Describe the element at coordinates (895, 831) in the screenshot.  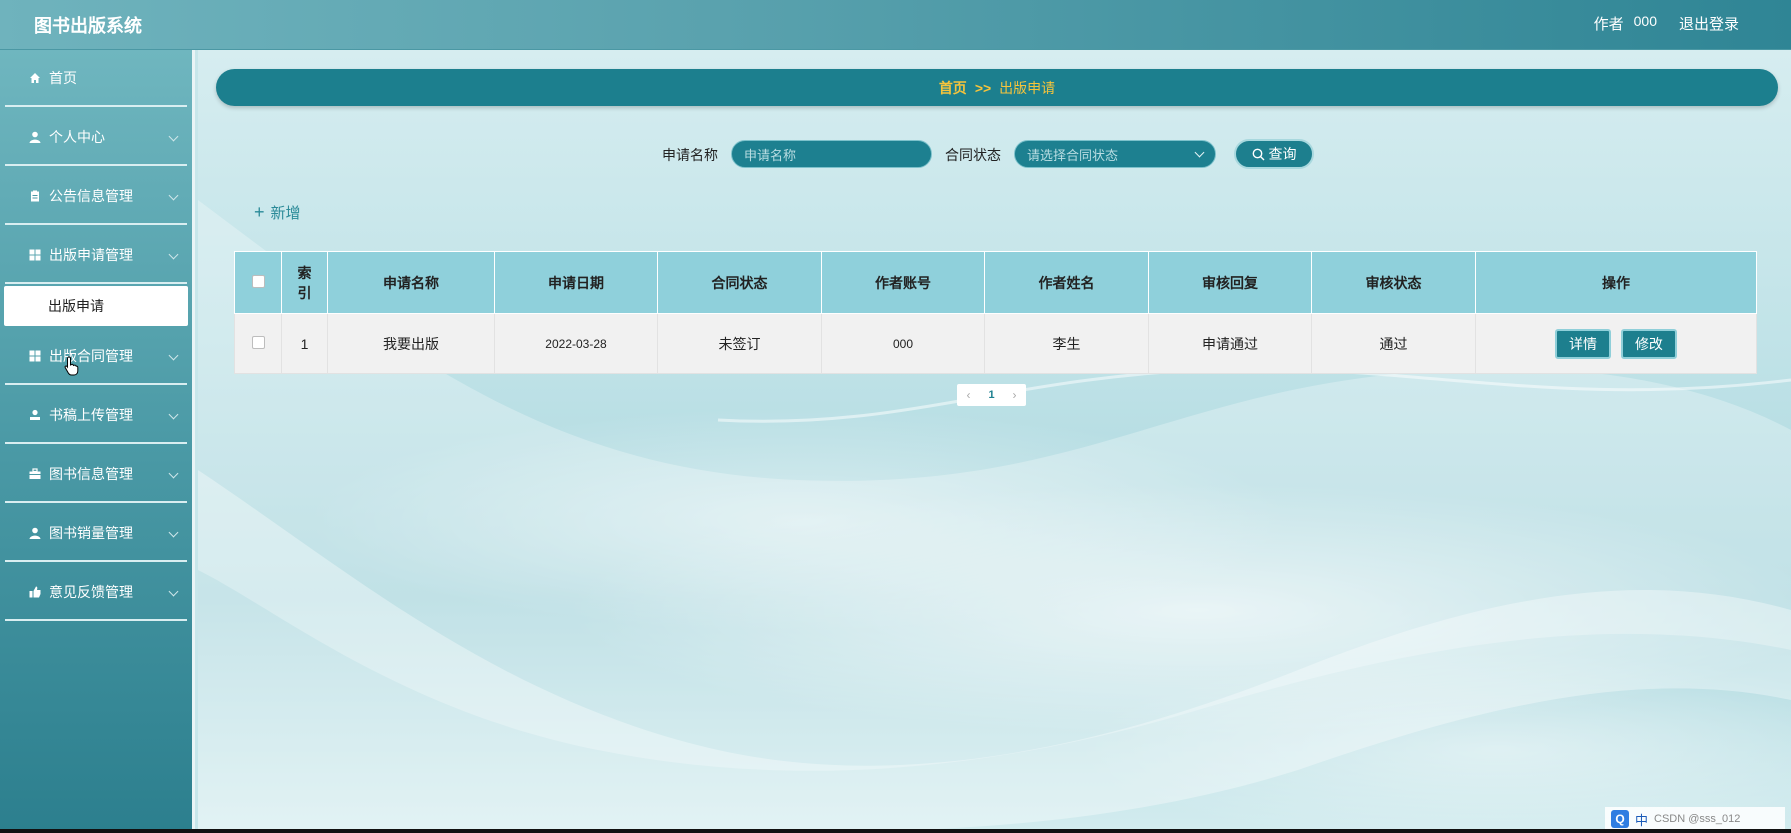
I see `bottom-edge` at that location.